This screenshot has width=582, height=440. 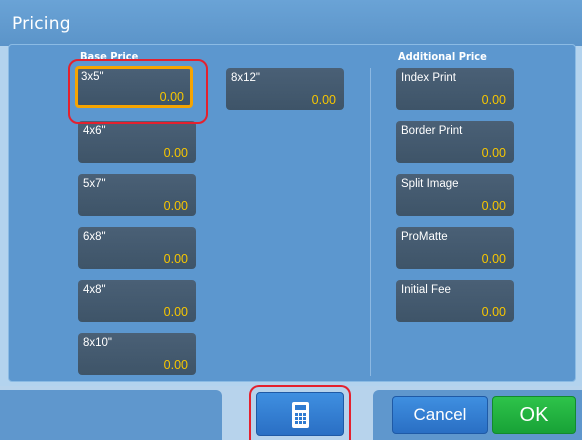 What do you see at coordinates (430, 184) in the screenshot?
I see `field-label: Split Image` at bounding box center [430, 184].